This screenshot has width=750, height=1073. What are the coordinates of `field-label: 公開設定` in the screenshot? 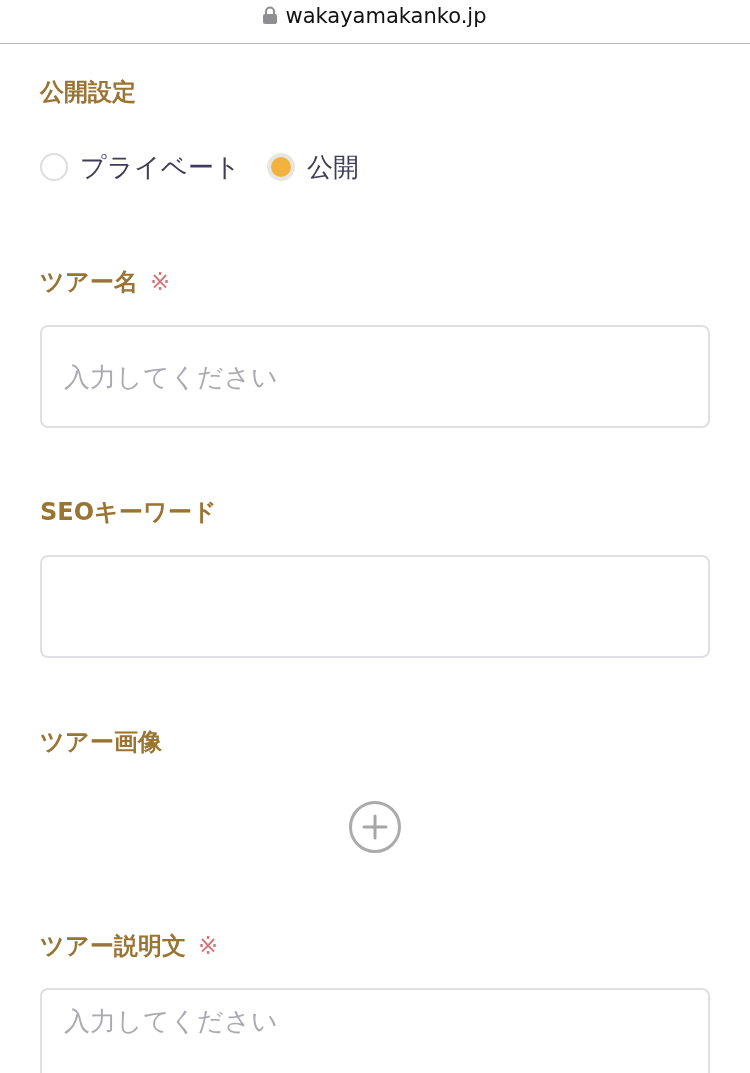 It's located at (88, 92).